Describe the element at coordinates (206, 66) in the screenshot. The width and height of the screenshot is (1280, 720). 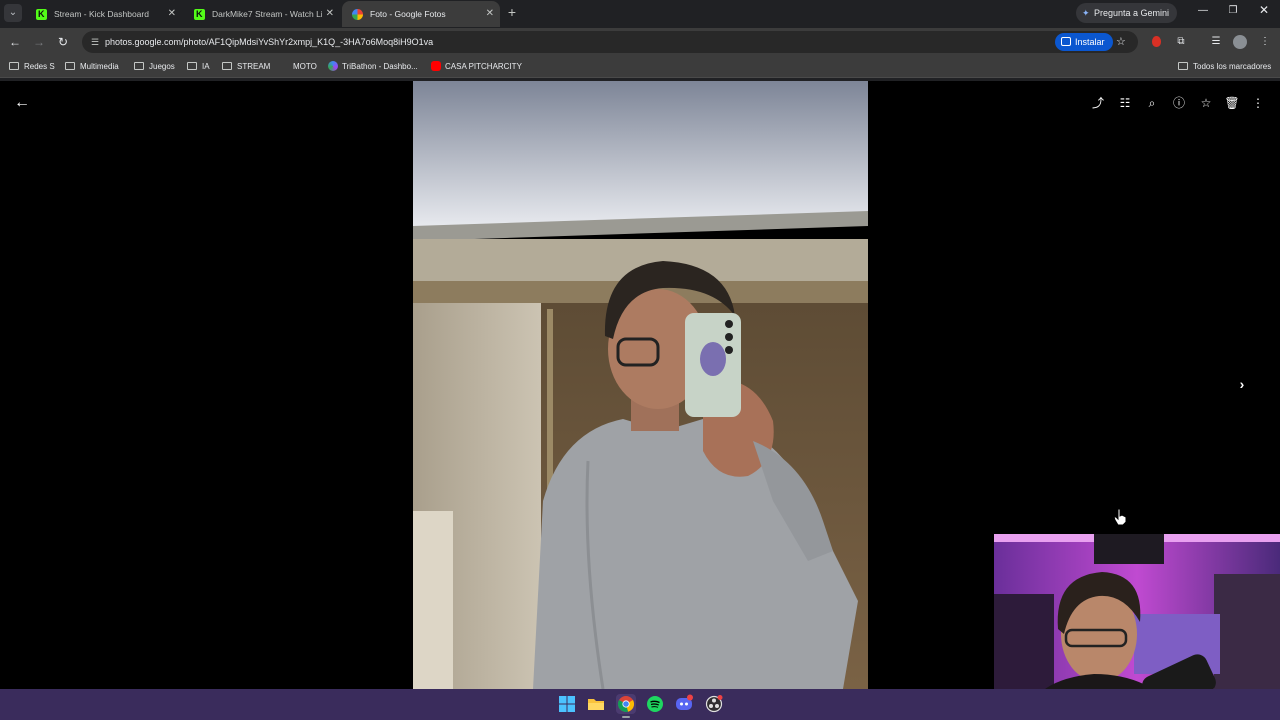
I see `bookmark-label: IA` at that location.